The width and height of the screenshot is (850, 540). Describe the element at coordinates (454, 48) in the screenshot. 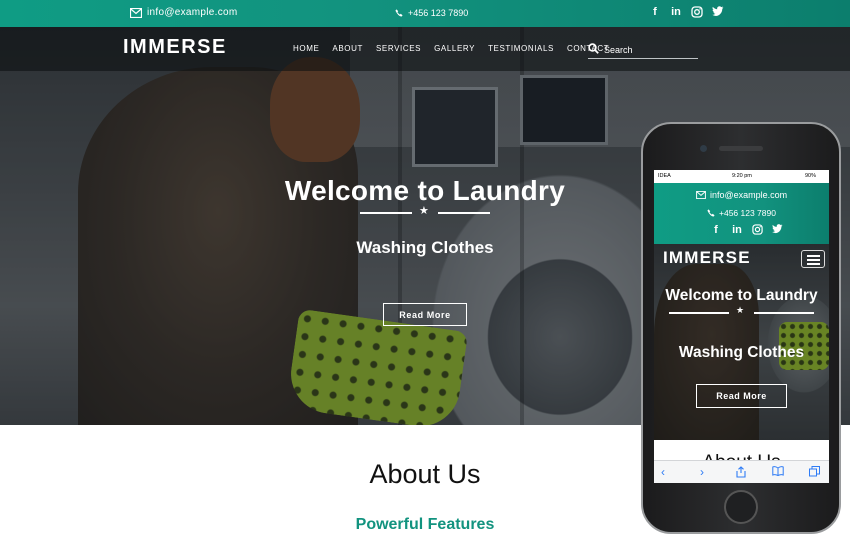

I see `nav-gallery: GALLERY` at that location.